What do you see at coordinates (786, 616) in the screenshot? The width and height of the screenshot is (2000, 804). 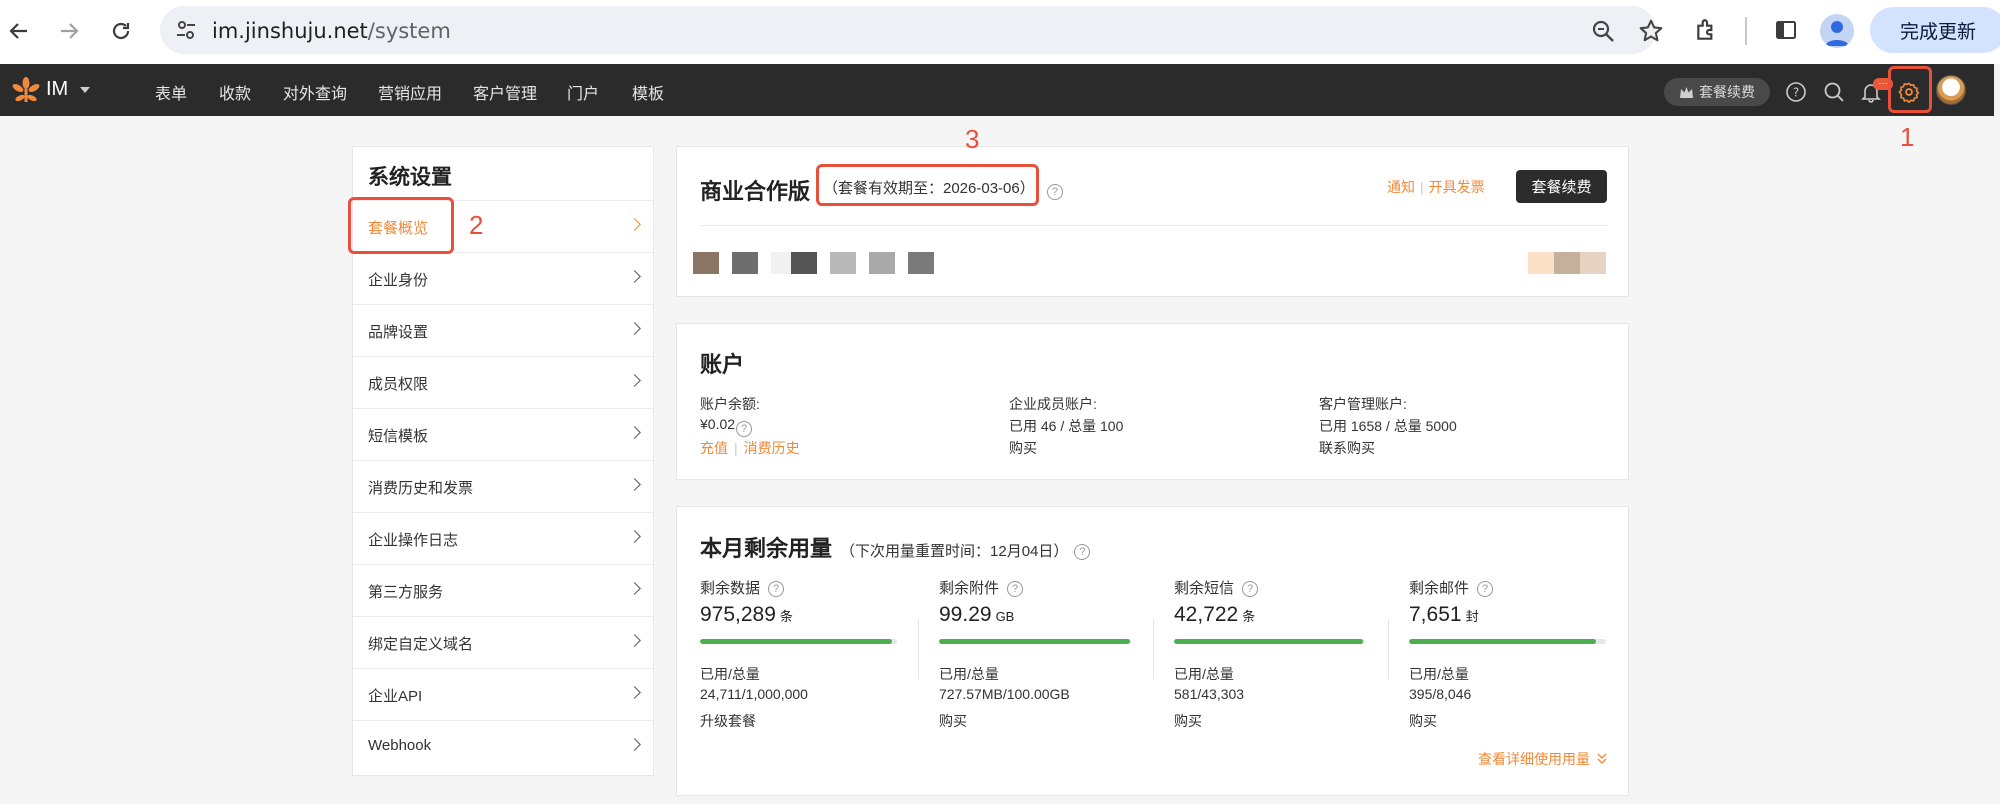 I see `usage-unit: 条` at bounding box center [786, 616].